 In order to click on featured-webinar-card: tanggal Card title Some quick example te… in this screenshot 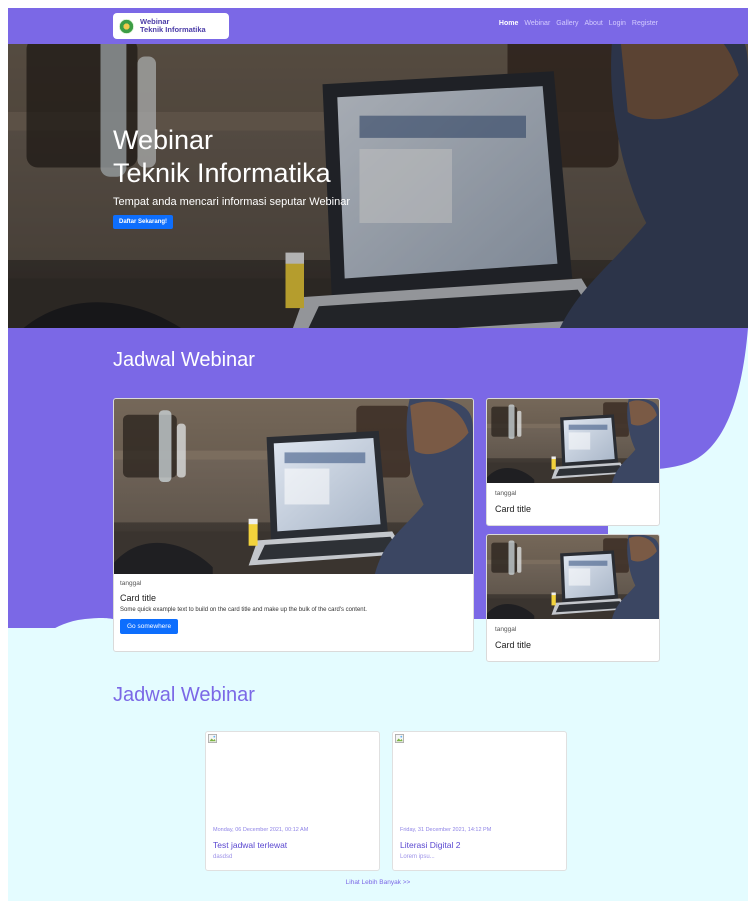, I will do `click(293, 525)`.